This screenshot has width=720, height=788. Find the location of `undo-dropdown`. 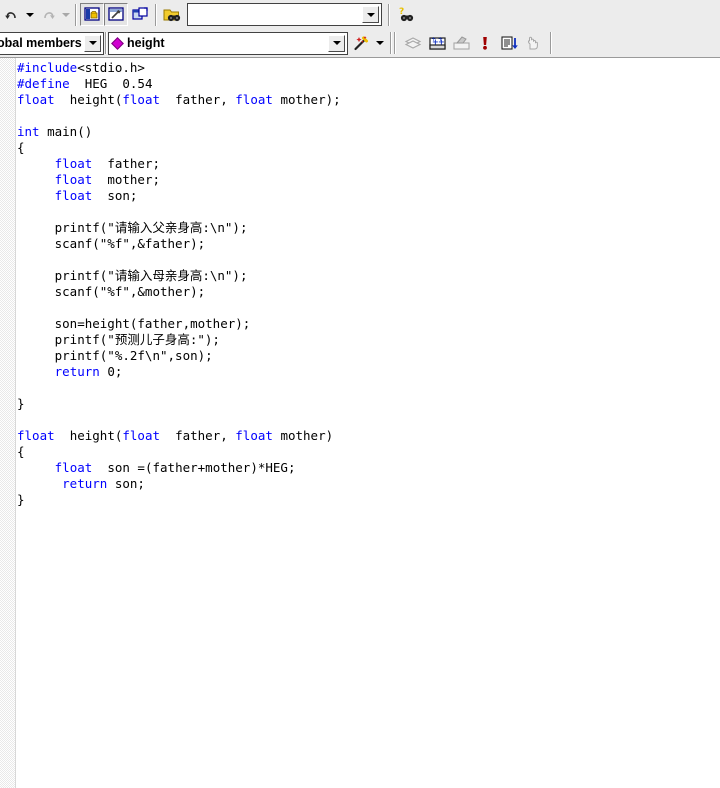

undo-dropdown is located at coordinates (30, 14).